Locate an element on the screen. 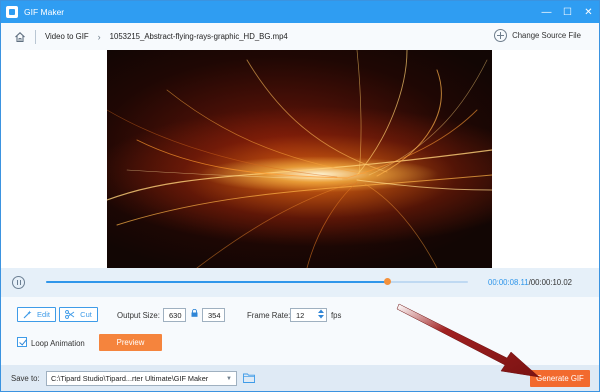  maximize-button: ☐ is located at coordinates (567, 12).